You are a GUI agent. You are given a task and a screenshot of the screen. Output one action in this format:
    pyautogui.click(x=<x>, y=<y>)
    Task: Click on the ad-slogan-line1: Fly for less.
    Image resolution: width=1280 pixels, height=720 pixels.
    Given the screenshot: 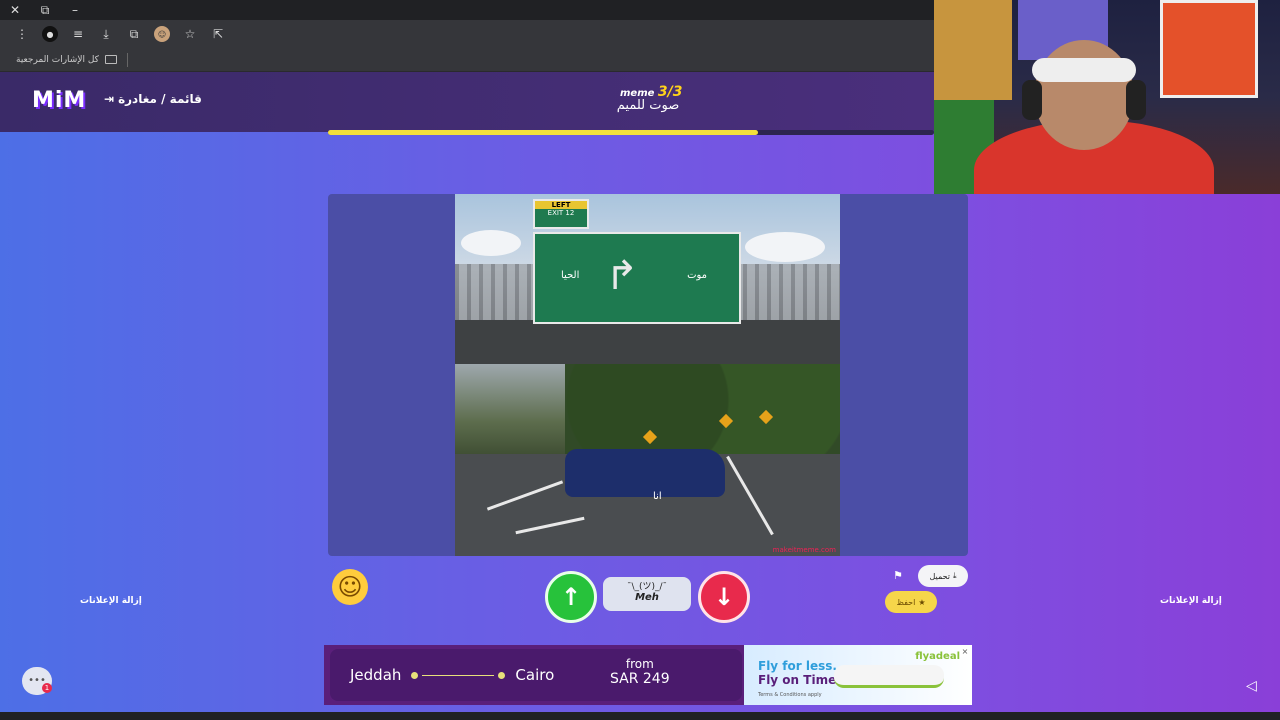 What is the action you would take?
    pyautogui.click(x=797, y=666)
    